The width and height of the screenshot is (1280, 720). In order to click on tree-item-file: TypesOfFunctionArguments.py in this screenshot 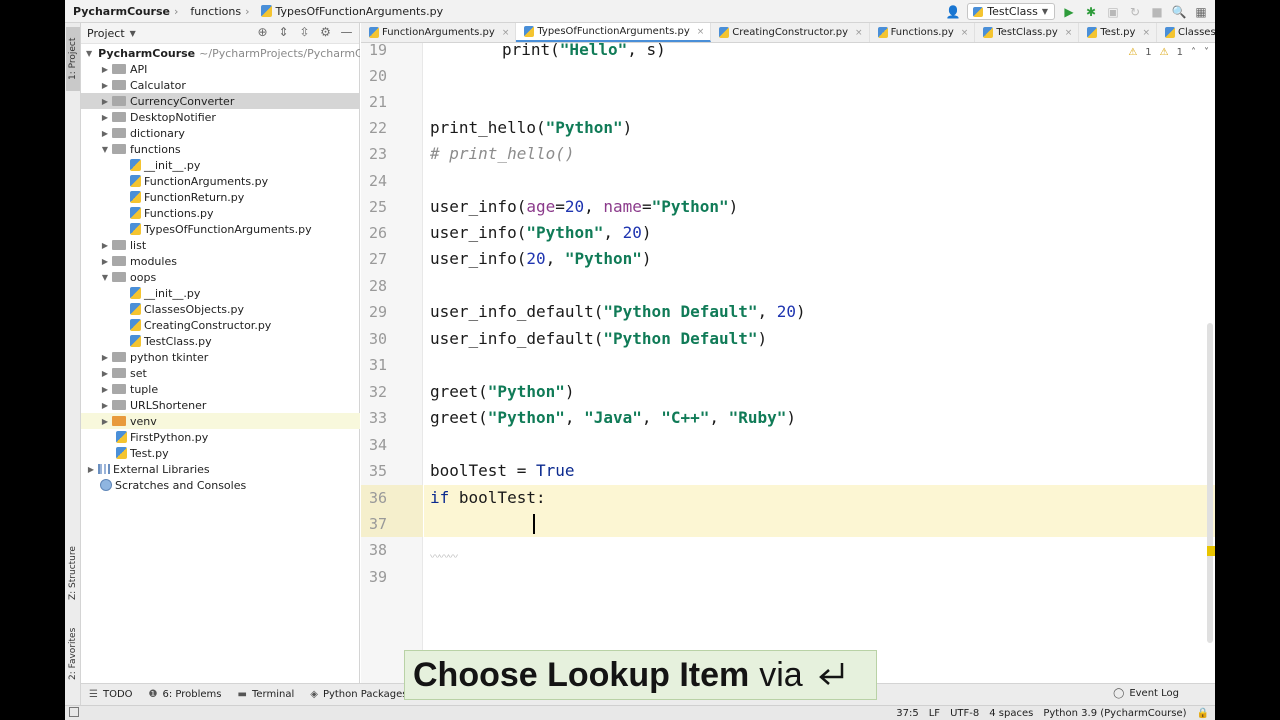, I will do `click(220, 229)`.